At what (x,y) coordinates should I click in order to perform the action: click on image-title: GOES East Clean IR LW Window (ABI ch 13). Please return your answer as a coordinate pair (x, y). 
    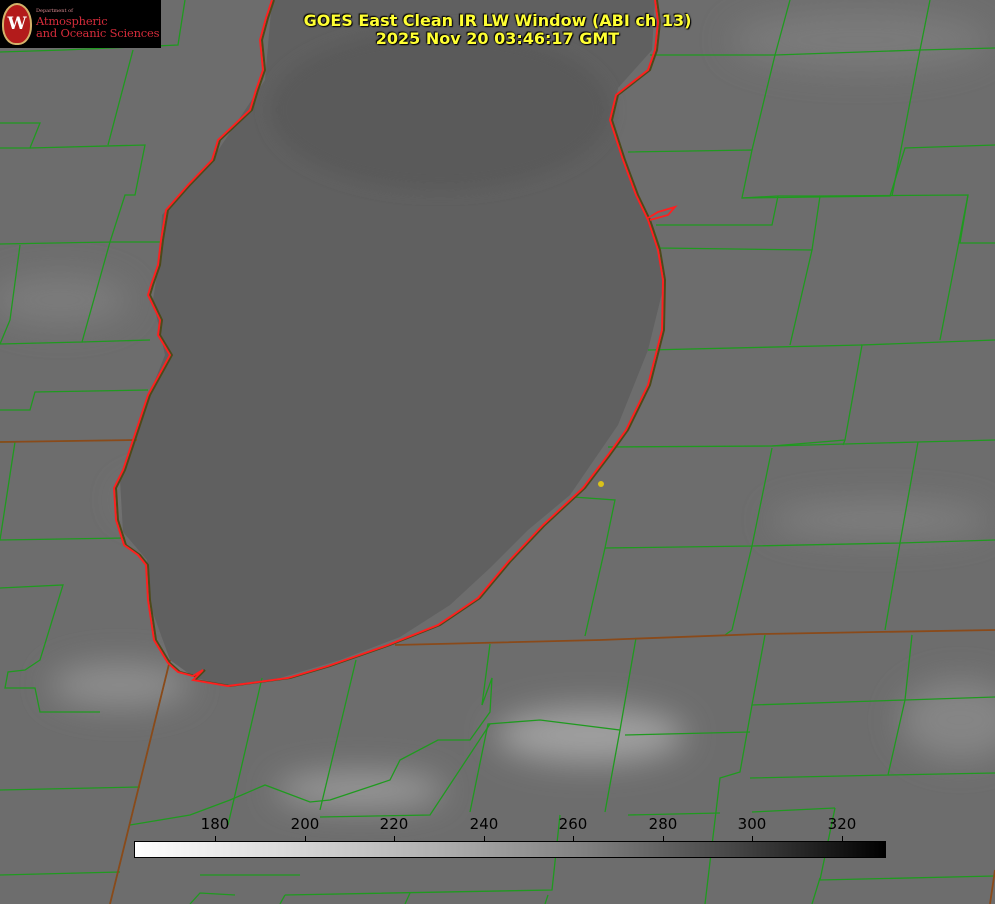
    Looking at the image, I should click on (497, 20).